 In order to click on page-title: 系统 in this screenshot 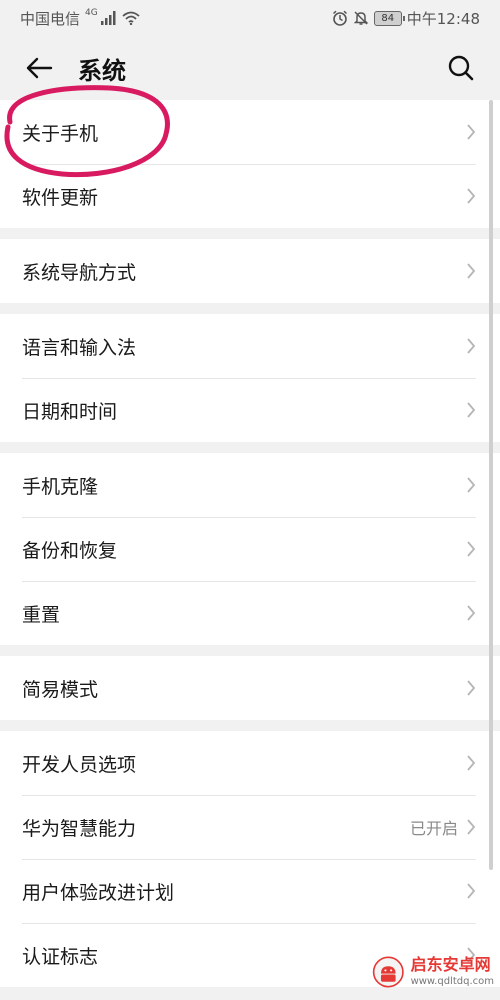, I will do `click(102, 70)`.